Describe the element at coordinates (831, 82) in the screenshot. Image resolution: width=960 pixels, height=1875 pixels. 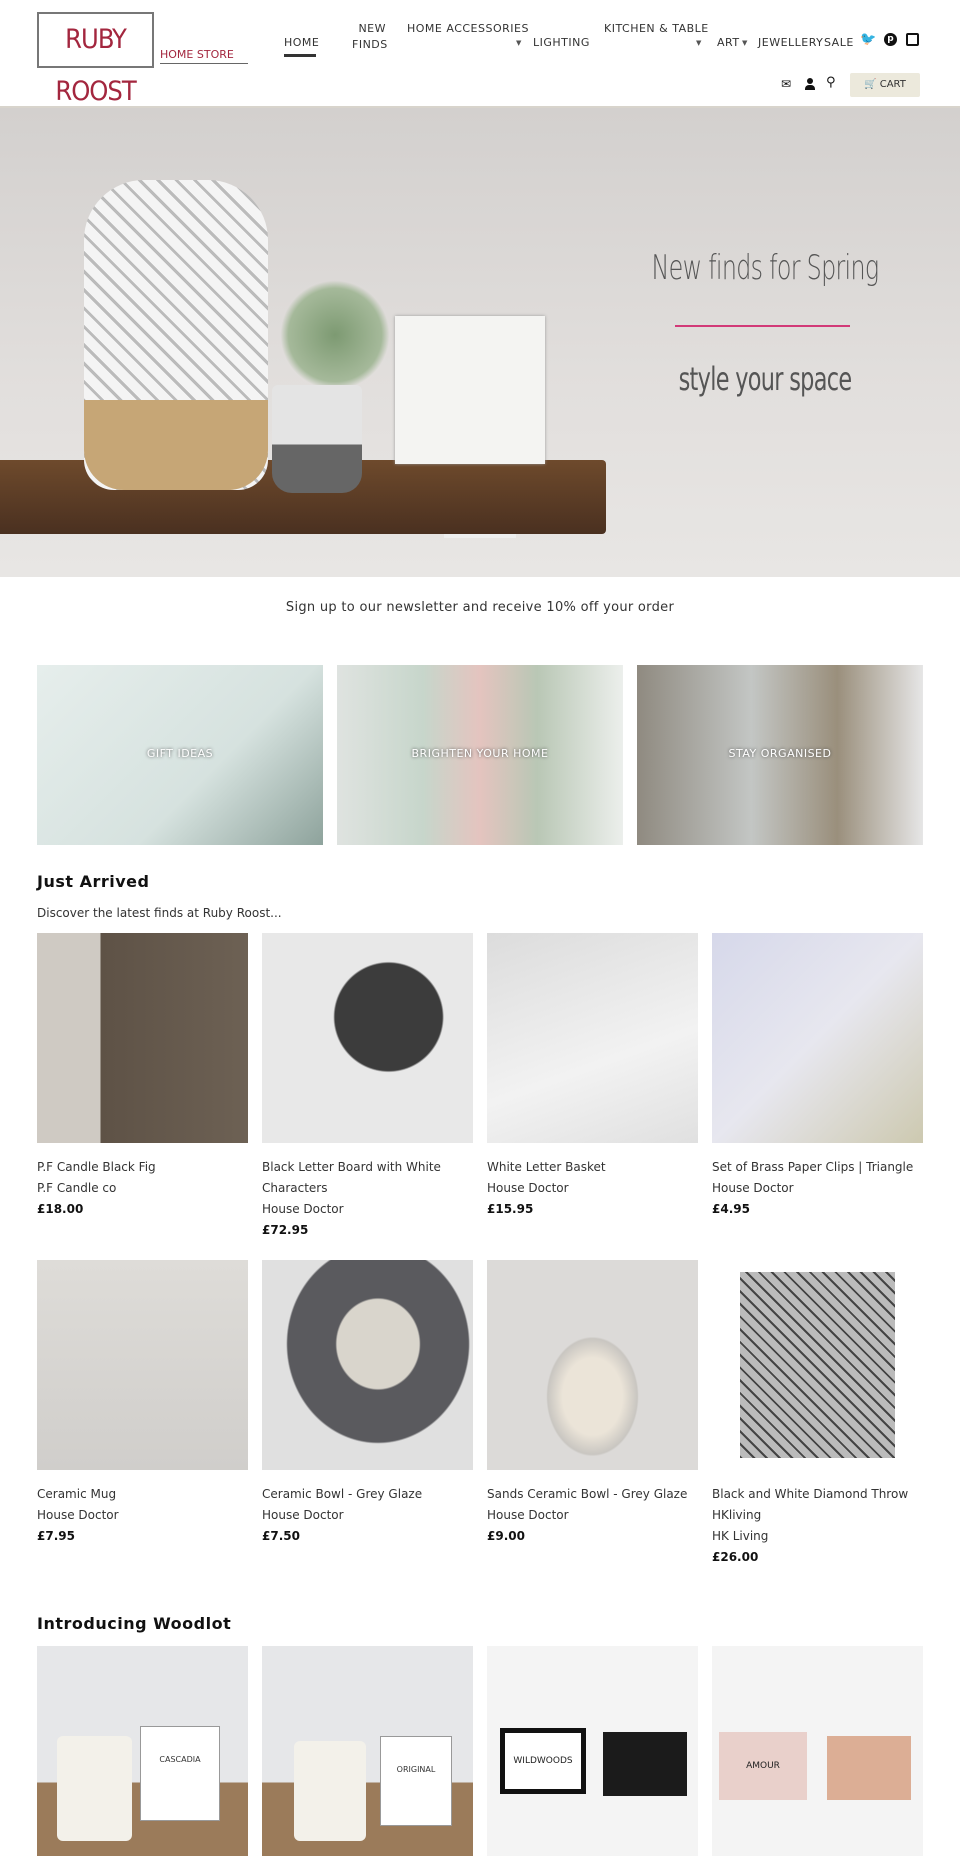
I see `search-icon: ⚲` at that location.